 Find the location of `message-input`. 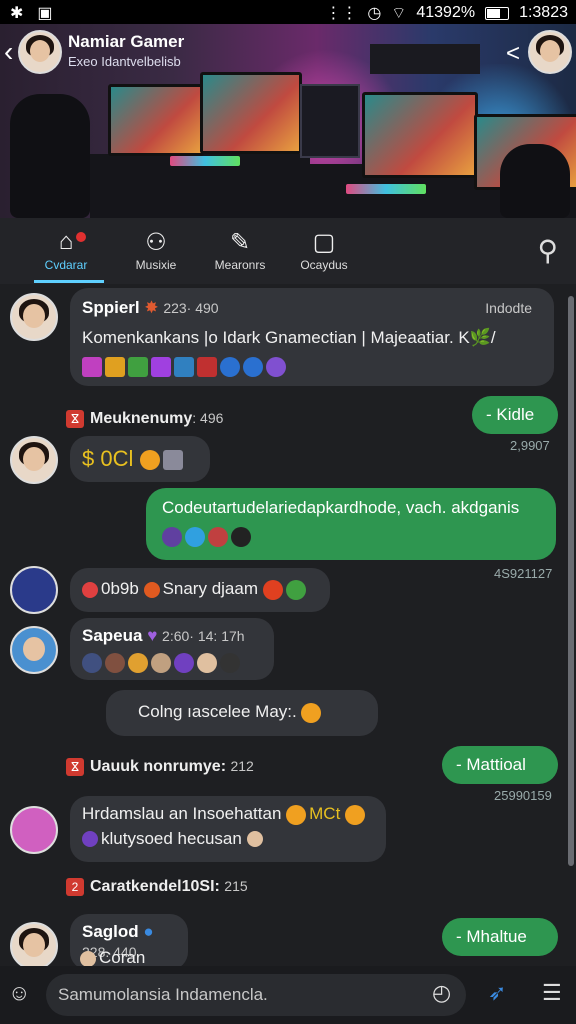

message-input is located at coordinates (256, 995).